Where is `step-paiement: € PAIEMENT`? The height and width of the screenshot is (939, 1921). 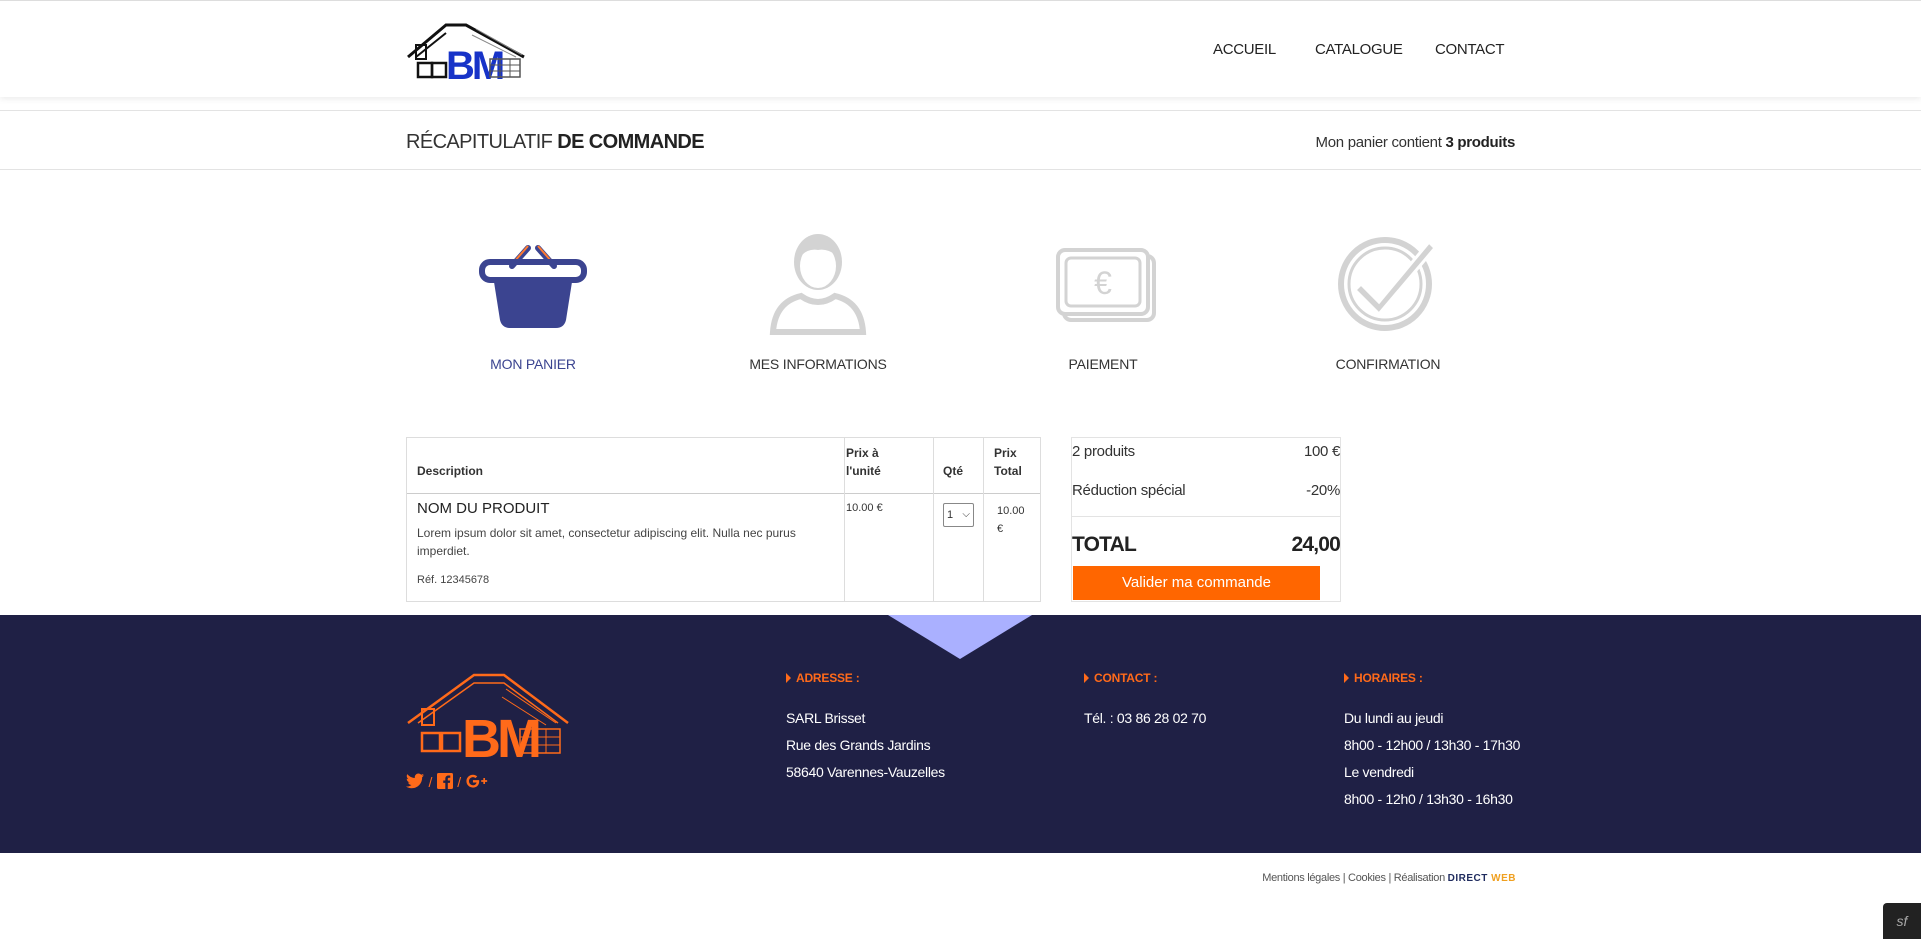 step-paiement: € PAIEMENT is located at coordinates (1103, 300).